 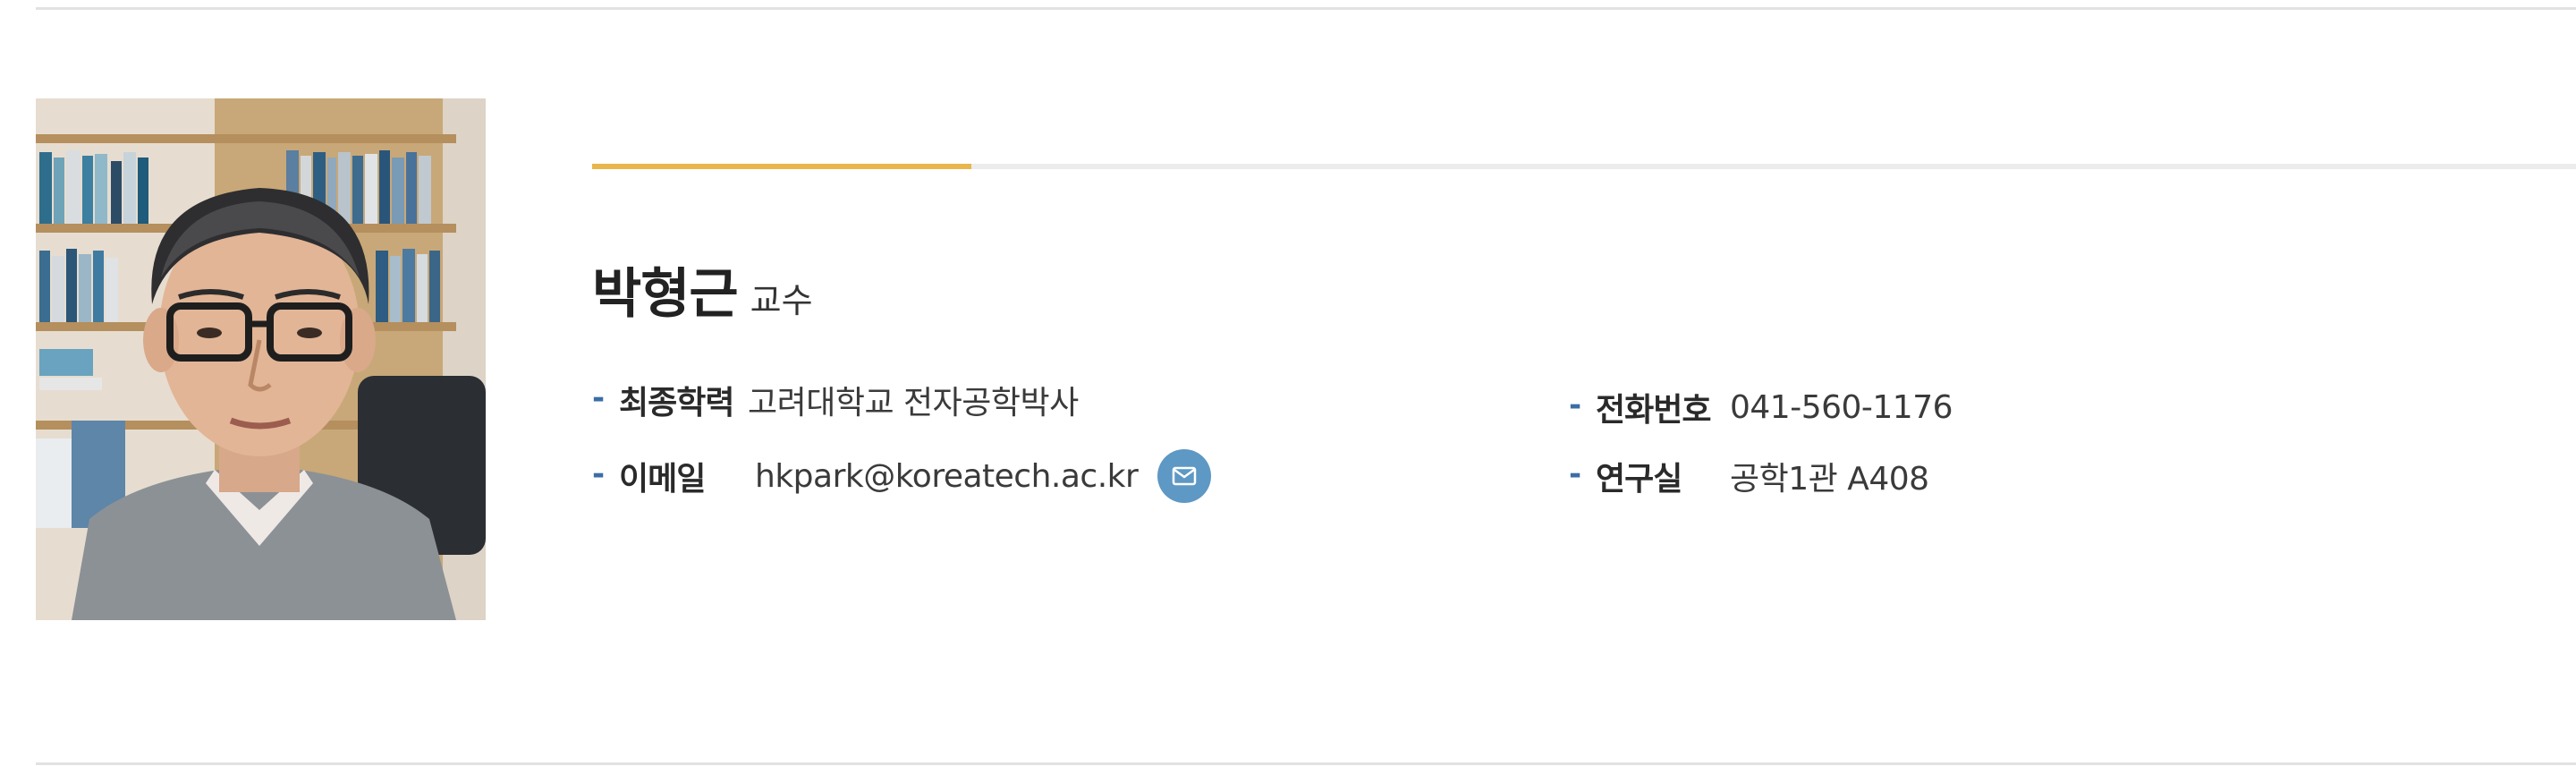 What do you see at coordinates (781, 300) in the screenshot?
I see `professor-position: 교수` at bounding box center [781, 300].